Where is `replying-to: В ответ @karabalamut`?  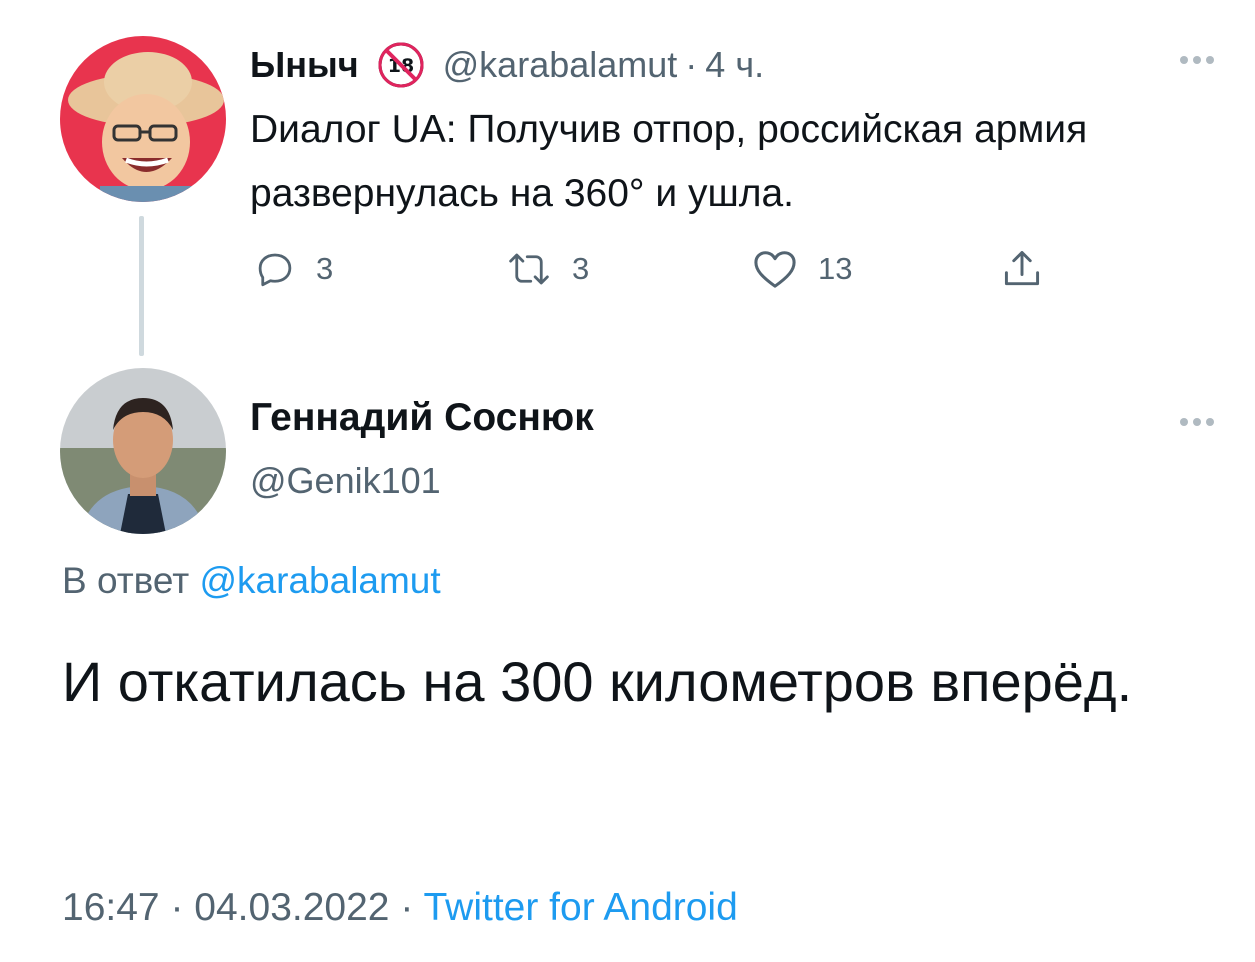
replying-to: В ответ @karabalamut is located at coordinates (251, 581).